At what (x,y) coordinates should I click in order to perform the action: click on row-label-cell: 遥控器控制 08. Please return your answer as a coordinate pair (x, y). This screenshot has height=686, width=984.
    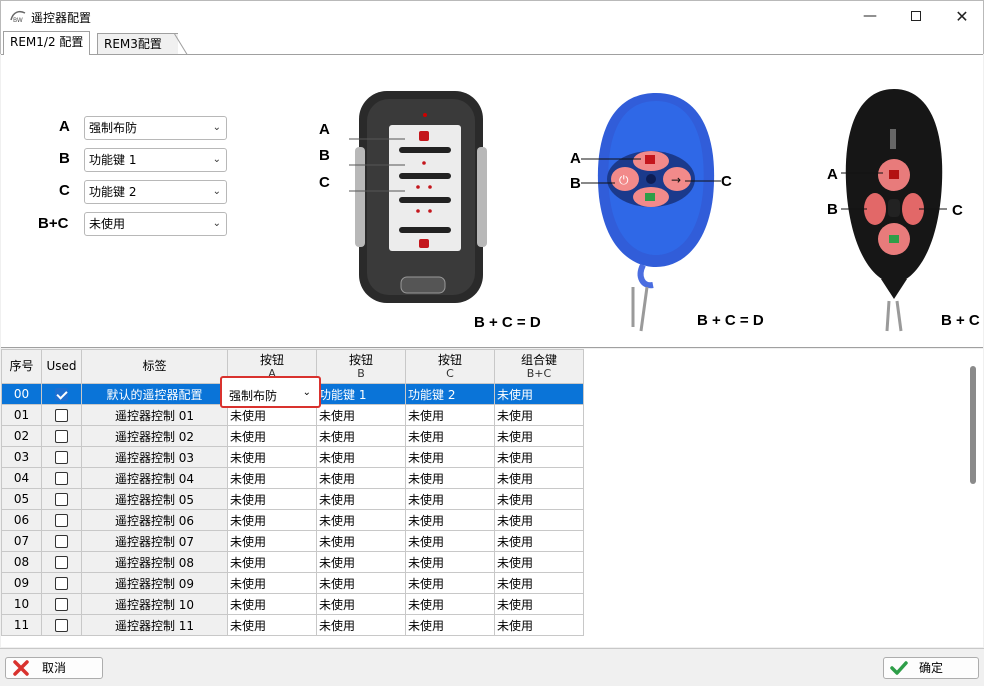
    Looking at the image, I should click on (154, 562).